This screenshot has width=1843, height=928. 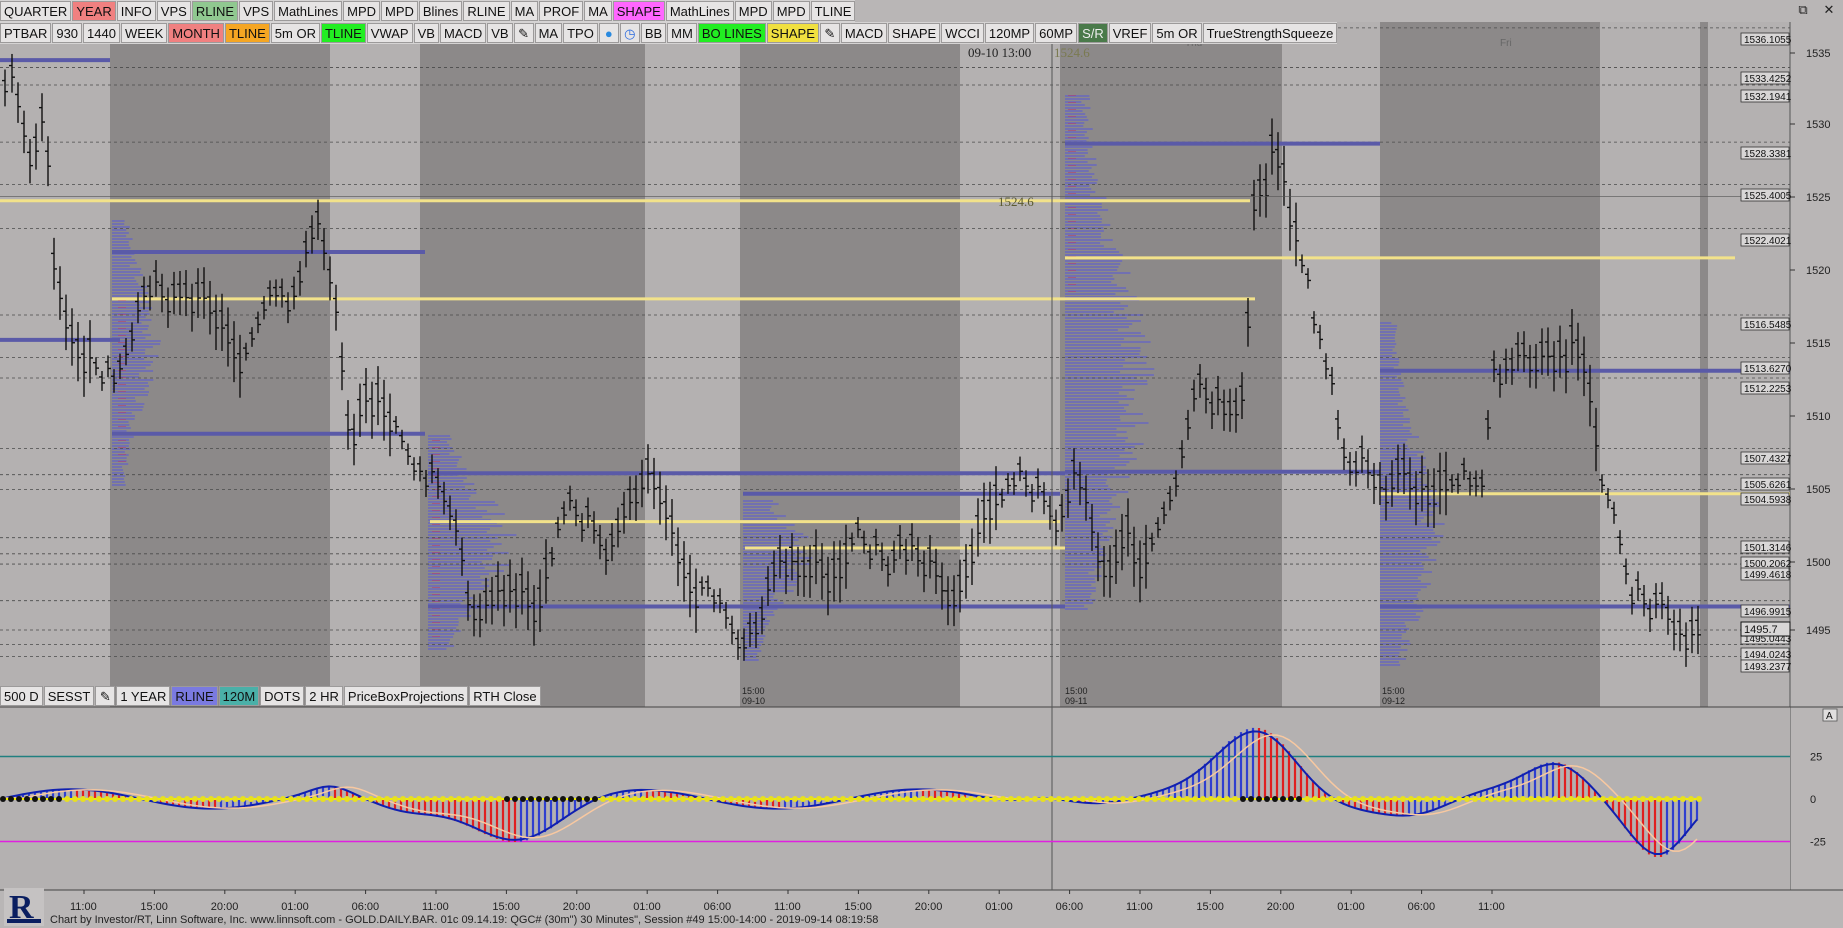 I want to click on main-button-vwap: VWAP, so click(x=389, y=33).